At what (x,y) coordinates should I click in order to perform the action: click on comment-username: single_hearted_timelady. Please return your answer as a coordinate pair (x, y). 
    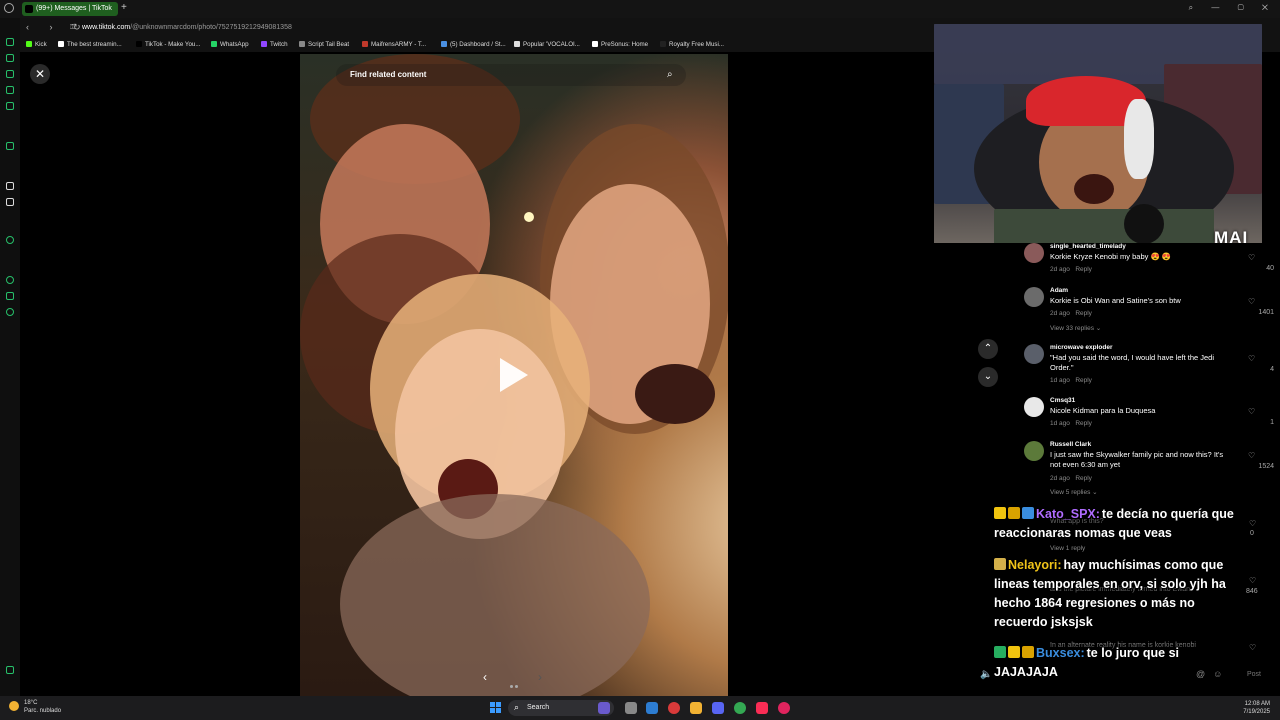
    Looking at the image, I should click on (1088, 246).